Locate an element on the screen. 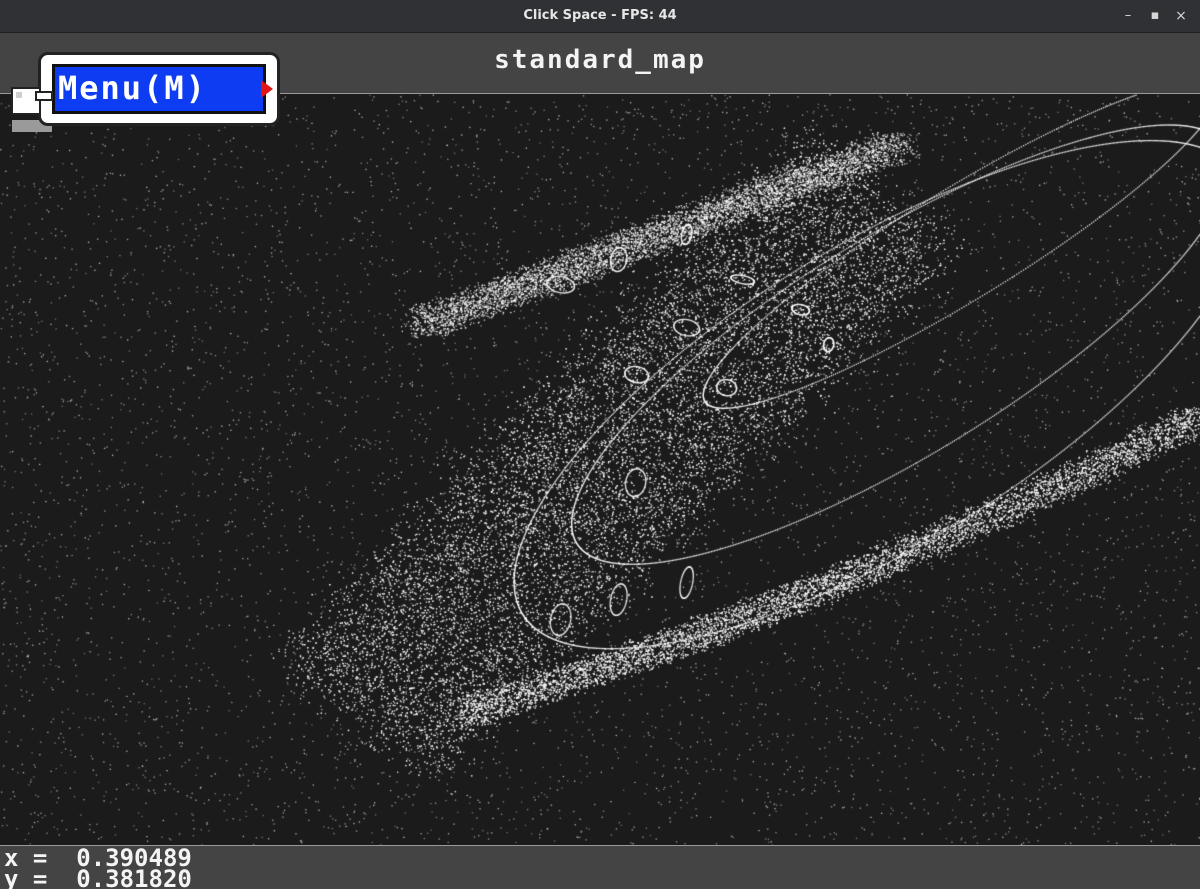  maximize-icon: ▪ is located at coordinates (1155, 16).